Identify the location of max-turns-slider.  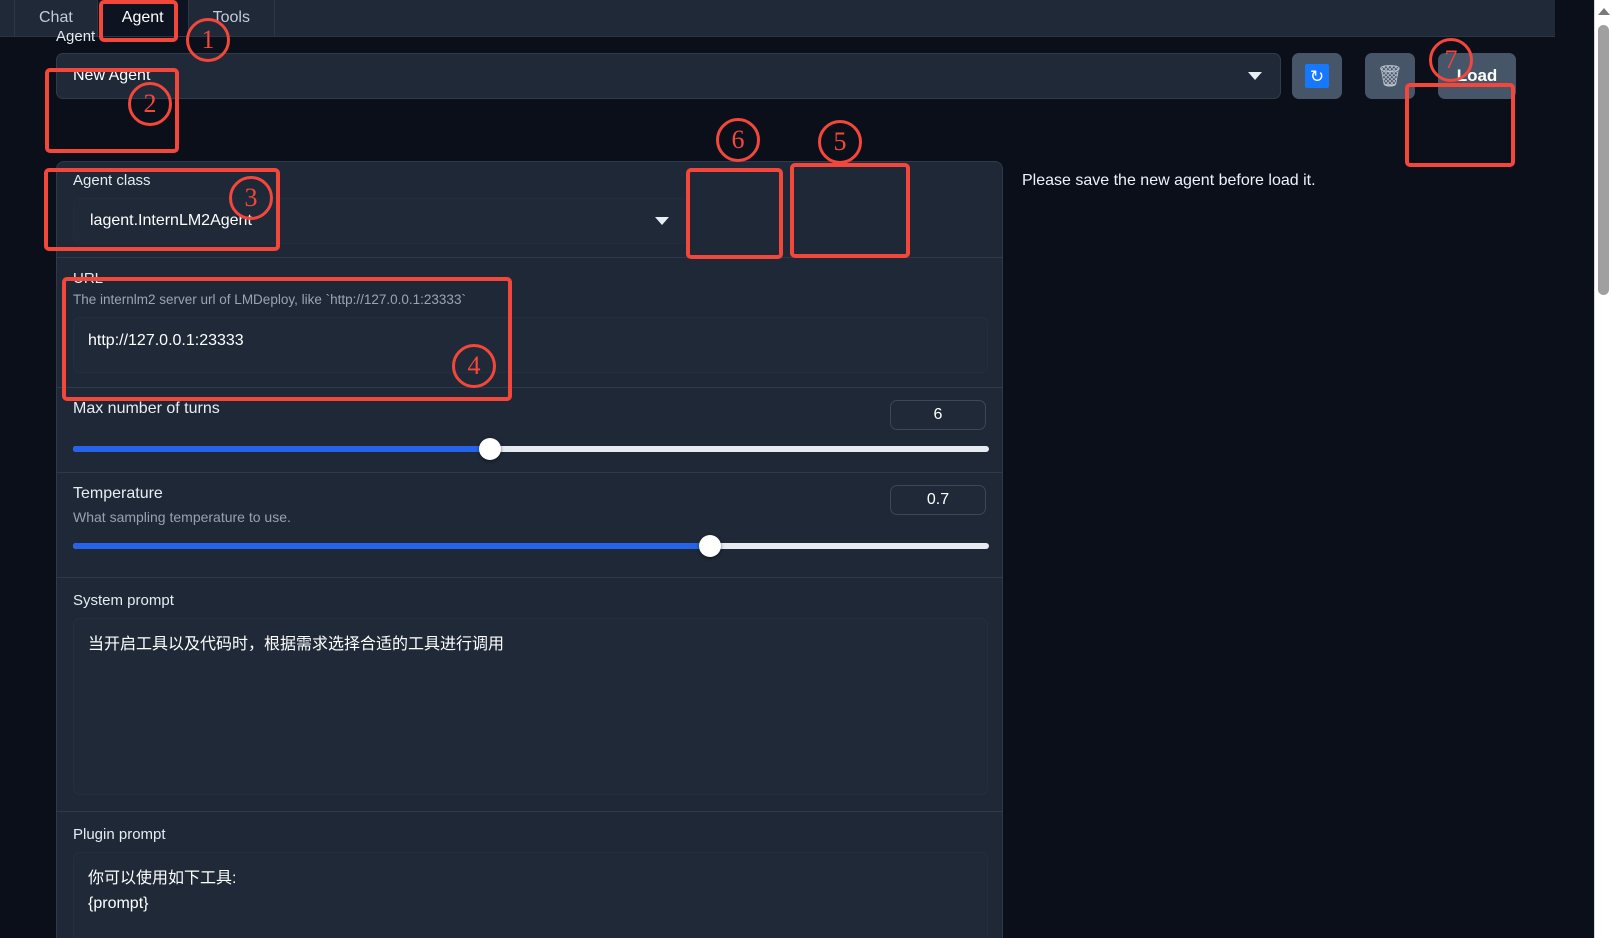
(531, 449).